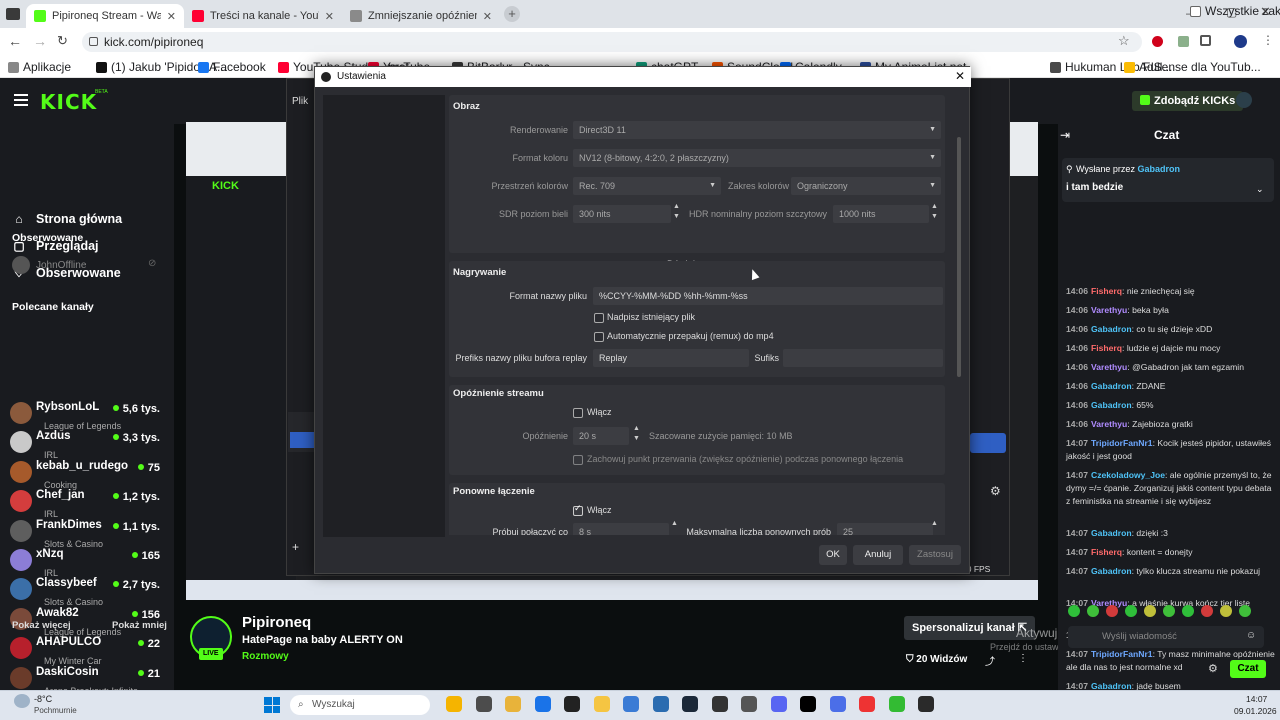 Image resolution: width=1280 pixels, height=720 pixels. I want to click on apply-button: Zastosuj, so click(935, 555).